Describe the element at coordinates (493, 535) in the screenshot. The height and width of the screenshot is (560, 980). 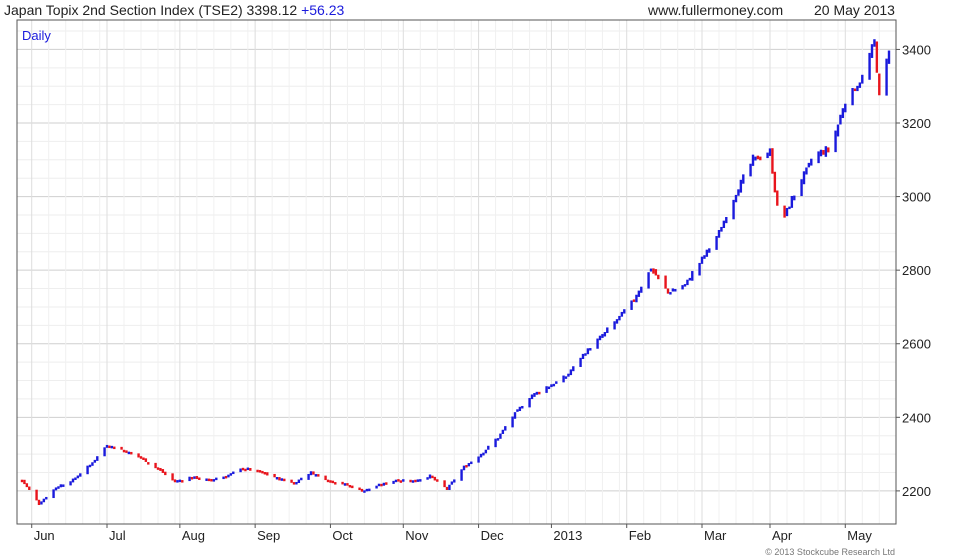
I see `x-tick-label: Dec` at that location.